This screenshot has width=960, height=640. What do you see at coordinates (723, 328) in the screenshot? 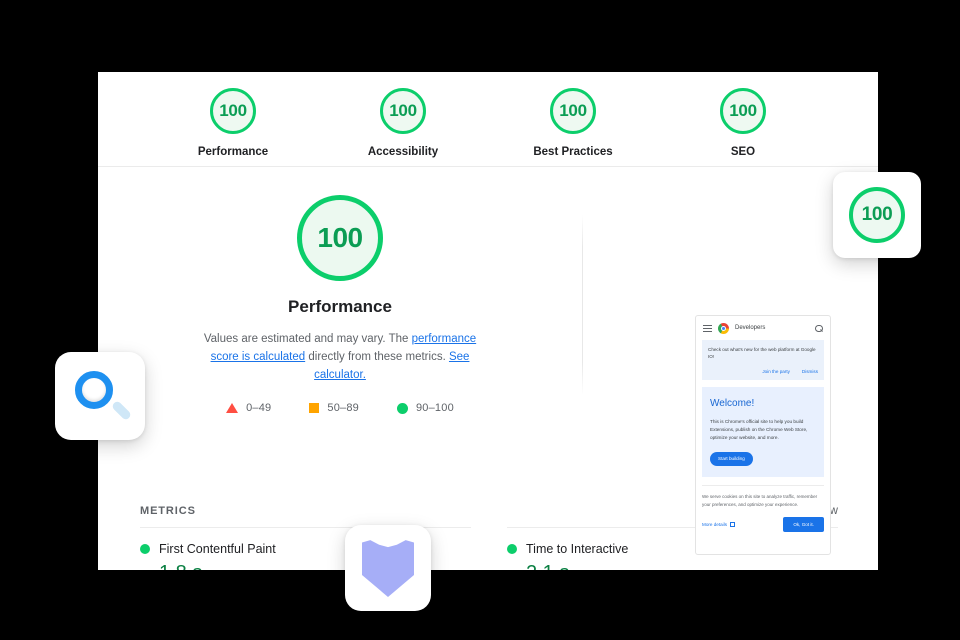
I see `chrome-logo-icon` at bounding box center [723, 328].